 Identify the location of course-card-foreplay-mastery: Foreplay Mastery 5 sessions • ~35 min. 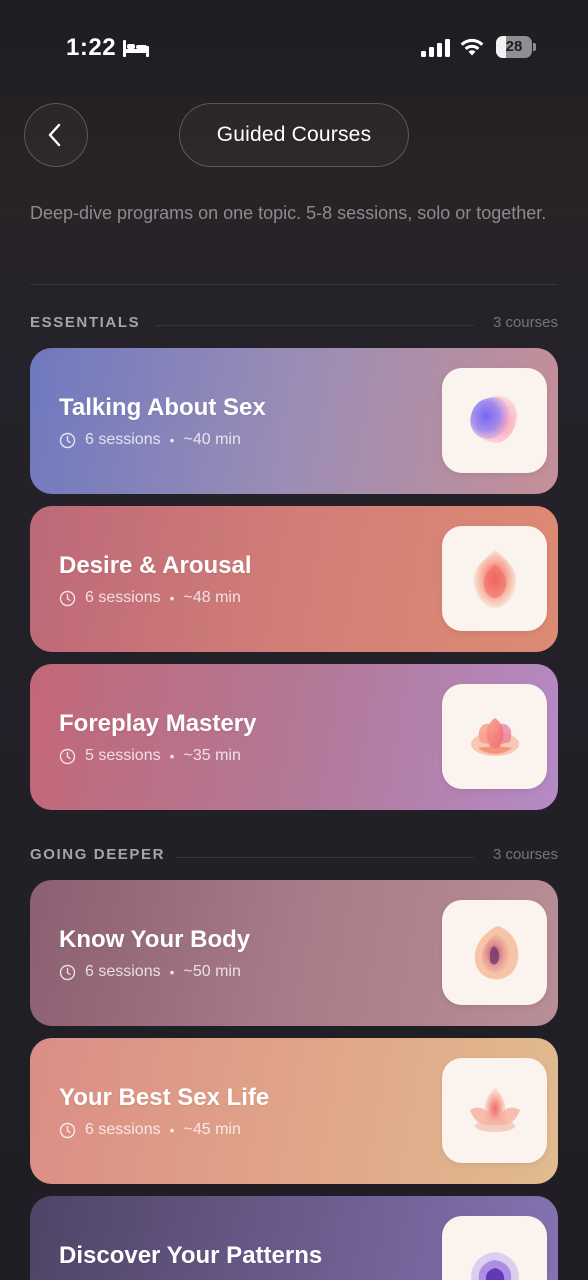
(294, 737).